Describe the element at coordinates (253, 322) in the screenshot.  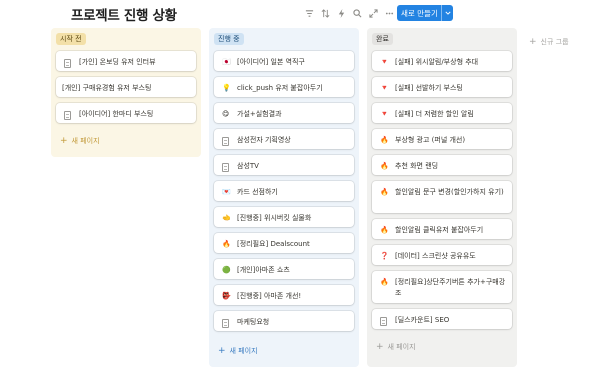
I see `card-title: 마케팅요청` at that location.